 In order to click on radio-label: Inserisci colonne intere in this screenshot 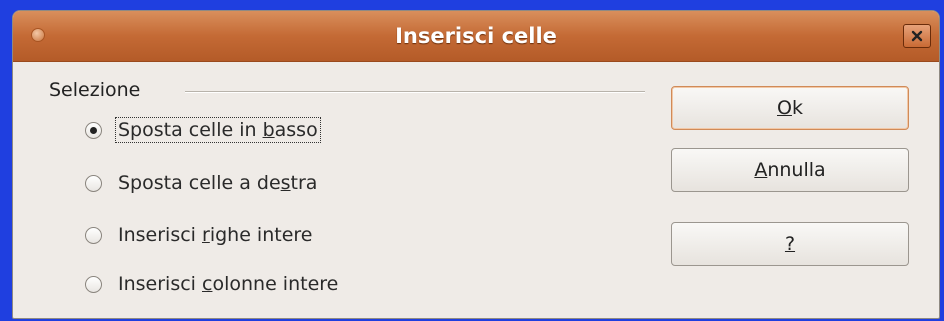, I will do `click(228, 284)`.